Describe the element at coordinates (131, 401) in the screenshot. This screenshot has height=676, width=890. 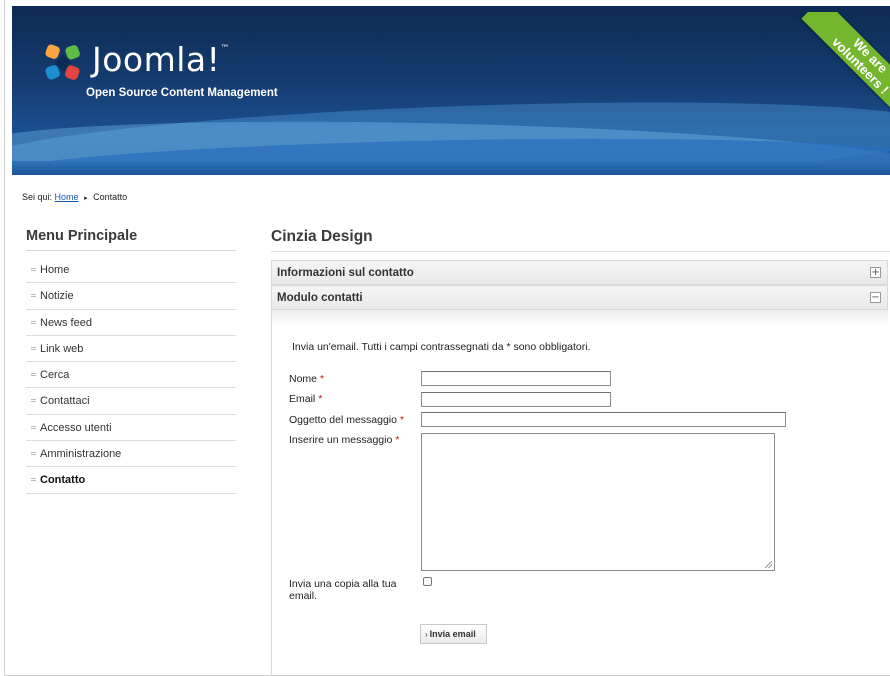
I see `sidebar-item-contattaci: Contattaci` at that location.